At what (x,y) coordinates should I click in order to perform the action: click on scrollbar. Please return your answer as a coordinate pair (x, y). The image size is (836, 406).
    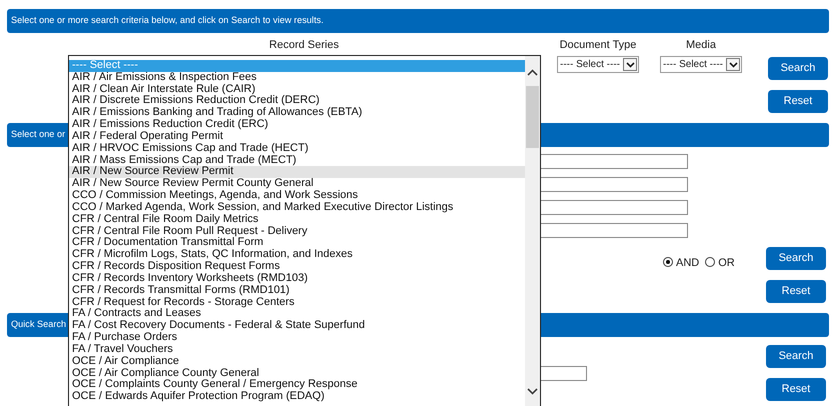
    Looking at the image, I should click on (532, 231).